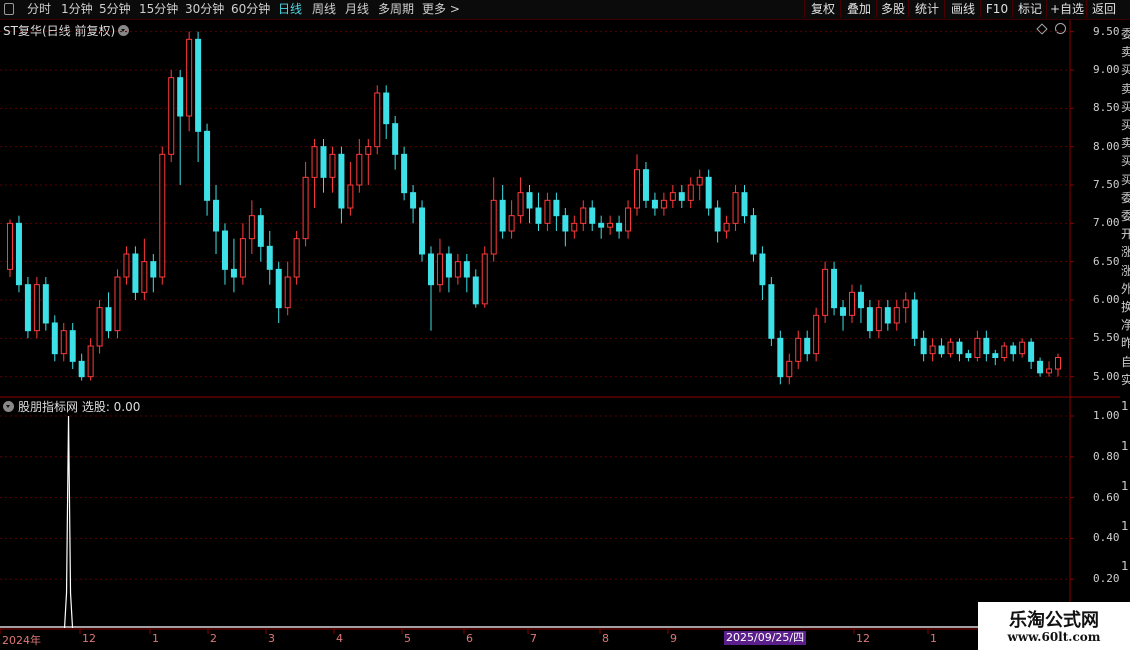  What do you see at coordinates (1106, 579) in the screenshot?
I see `indicator-tick-label: 0.20` at bounding box center [1106, 579].